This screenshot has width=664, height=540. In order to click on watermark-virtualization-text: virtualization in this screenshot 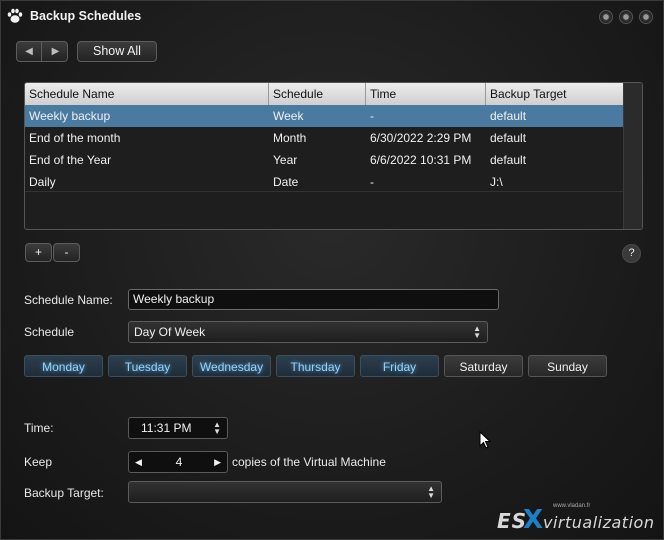, I will do `click(599, 522)`.